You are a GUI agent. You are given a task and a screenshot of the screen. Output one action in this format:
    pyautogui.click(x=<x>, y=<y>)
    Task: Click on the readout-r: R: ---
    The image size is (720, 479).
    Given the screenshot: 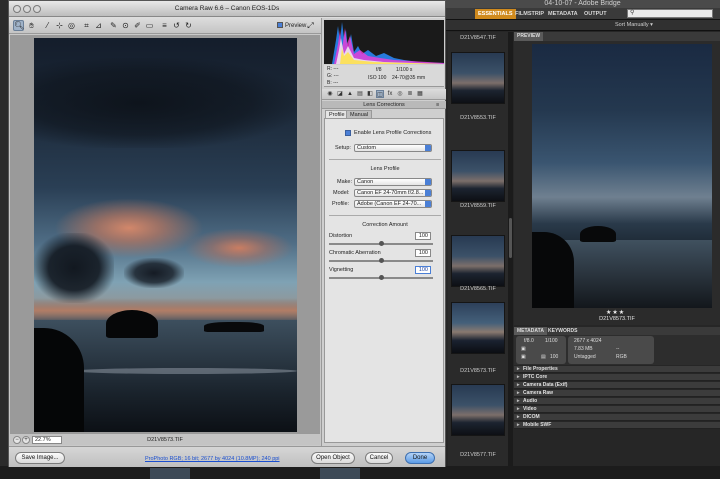 What is the action you would take?
    pyautogui.click(x=333, y=69)
    